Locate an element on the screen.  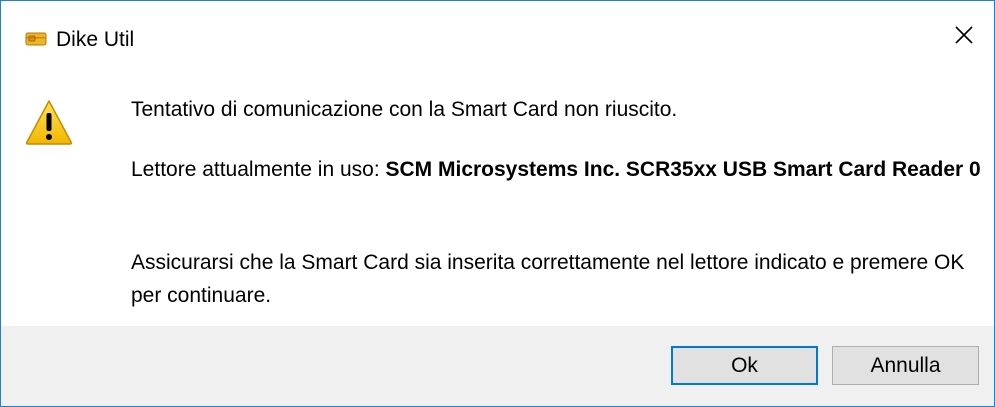
warning-icon is located at coordinates (49, 122).